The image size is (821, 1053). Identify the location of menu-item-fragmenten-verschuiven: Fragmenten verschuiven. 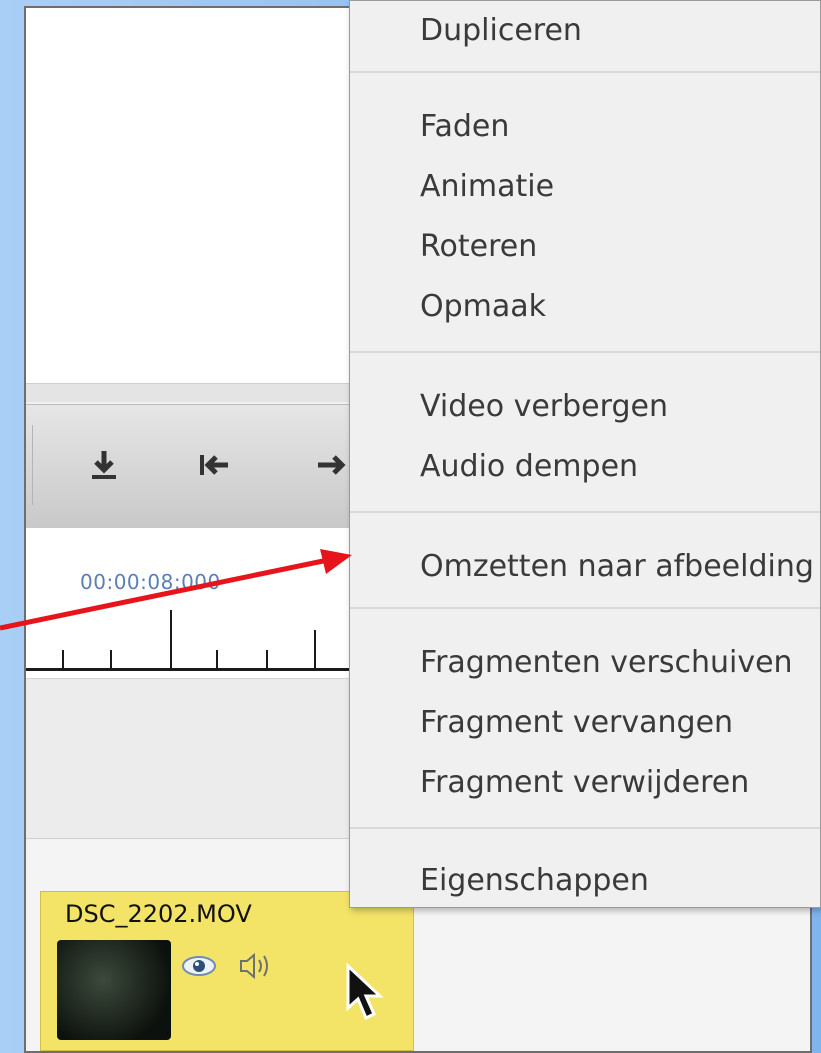
(606, 662).